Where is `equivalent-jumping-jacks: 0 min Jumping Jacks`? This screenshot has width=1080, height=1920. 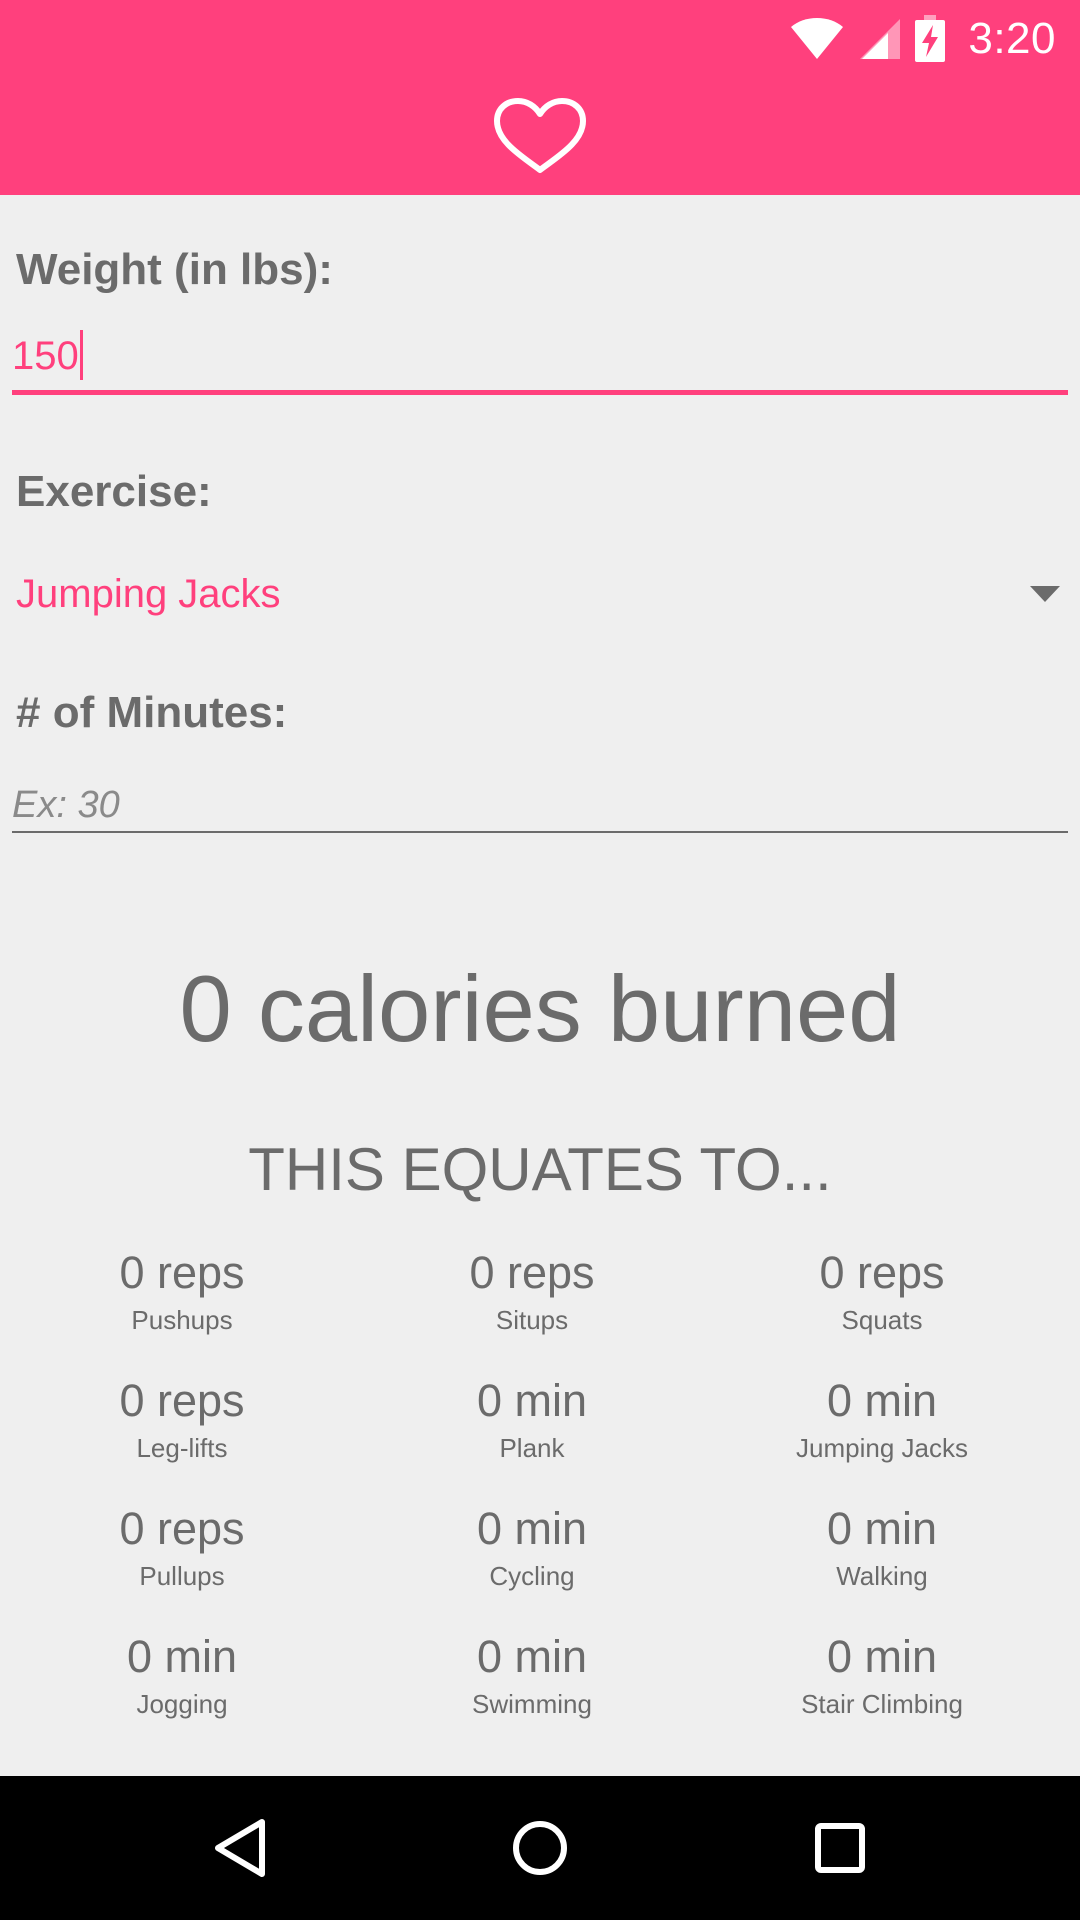
equivalent-jumping-jacks: 0 min Jumping Jacks is located at coordinates (882, 1418).